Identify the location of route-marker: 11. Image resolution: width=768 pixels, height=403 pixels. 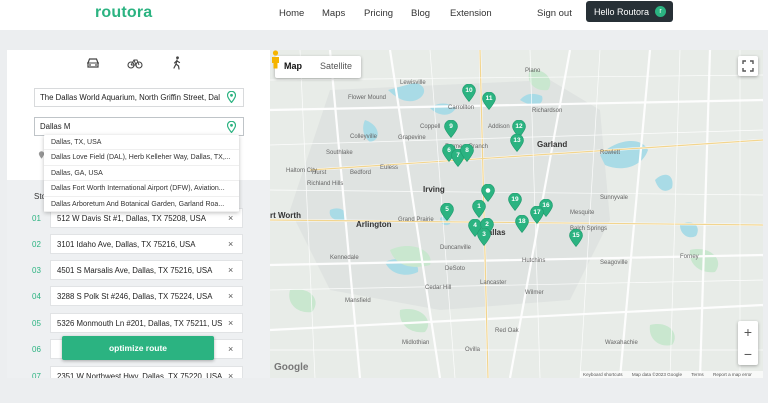
(489, 101).